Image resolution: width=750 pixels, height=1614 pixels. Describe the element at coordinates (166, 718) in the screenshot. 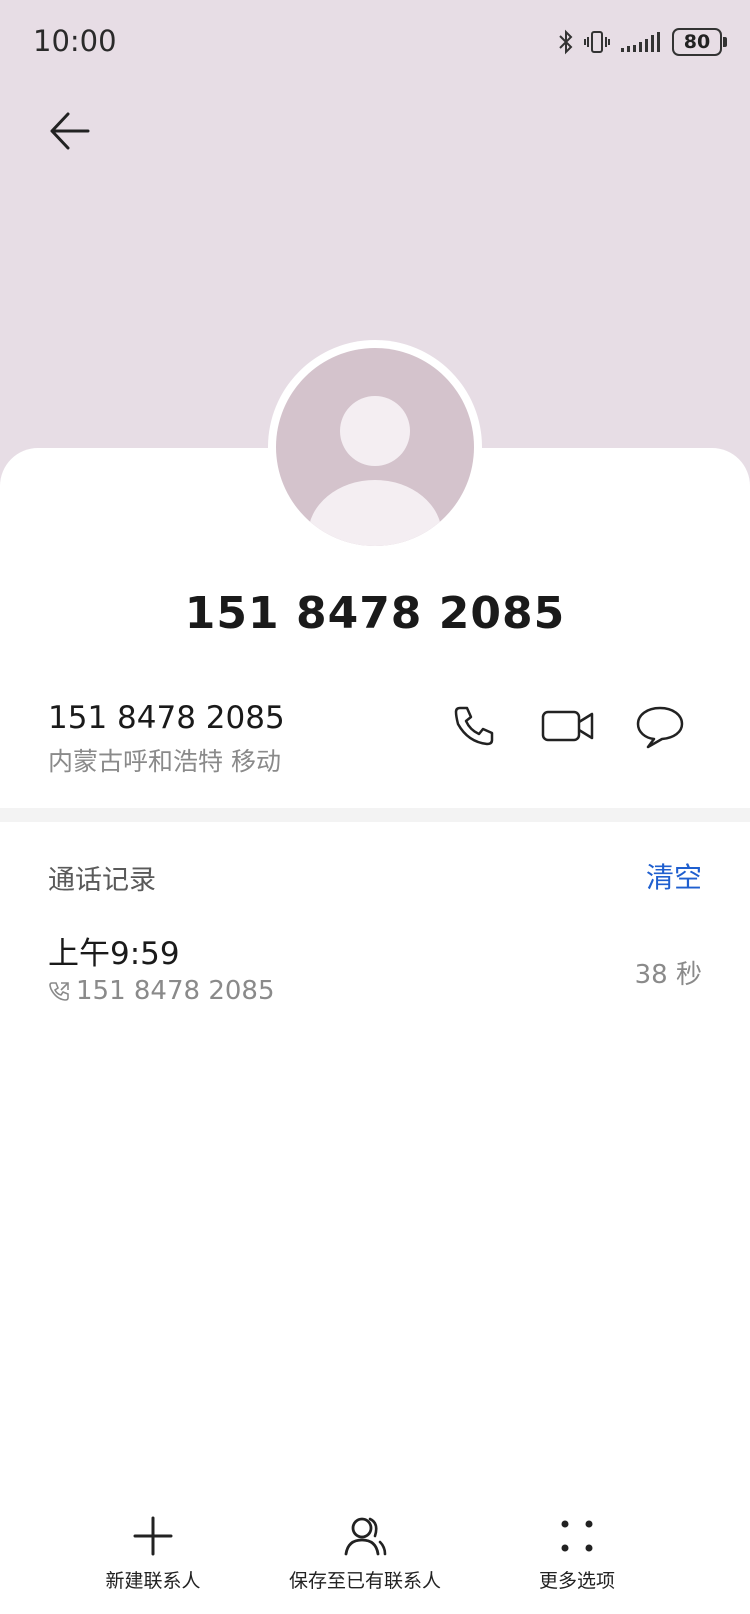

I see `phone-number: 151 8478 2085` at that location.